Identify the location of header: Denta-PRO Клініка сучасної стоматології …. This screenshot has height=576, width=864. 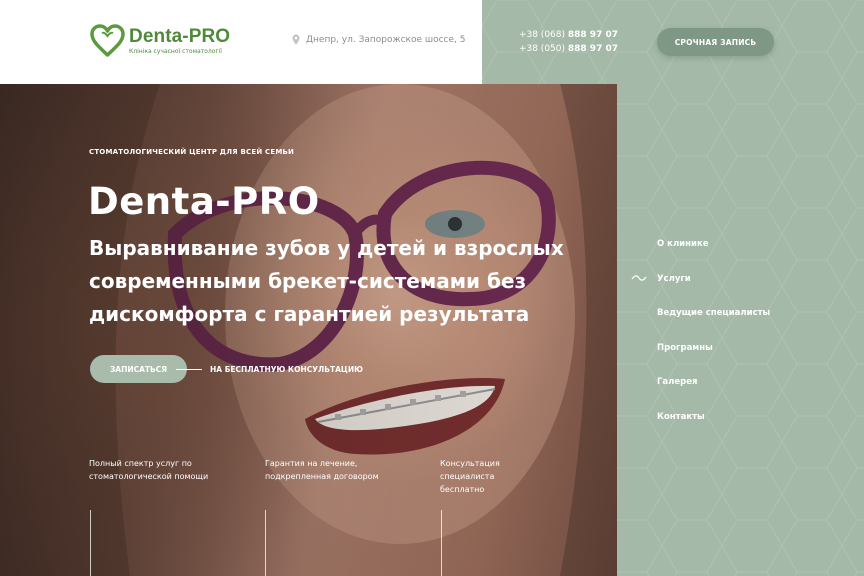
(241, 42).